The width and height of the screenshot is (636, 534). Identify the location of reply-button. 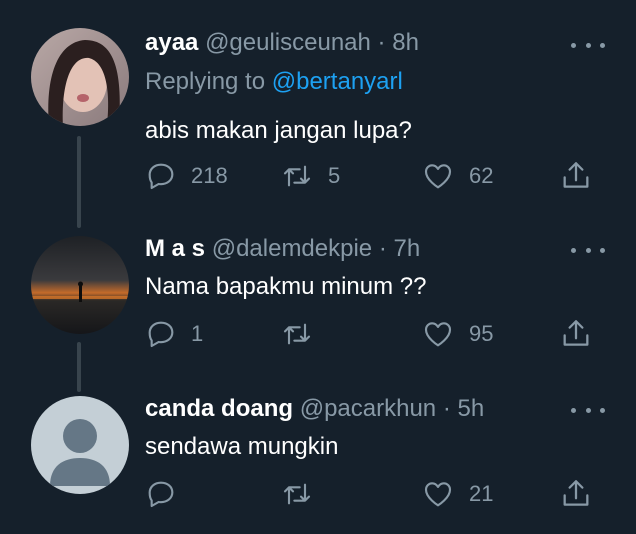
(168, 494).